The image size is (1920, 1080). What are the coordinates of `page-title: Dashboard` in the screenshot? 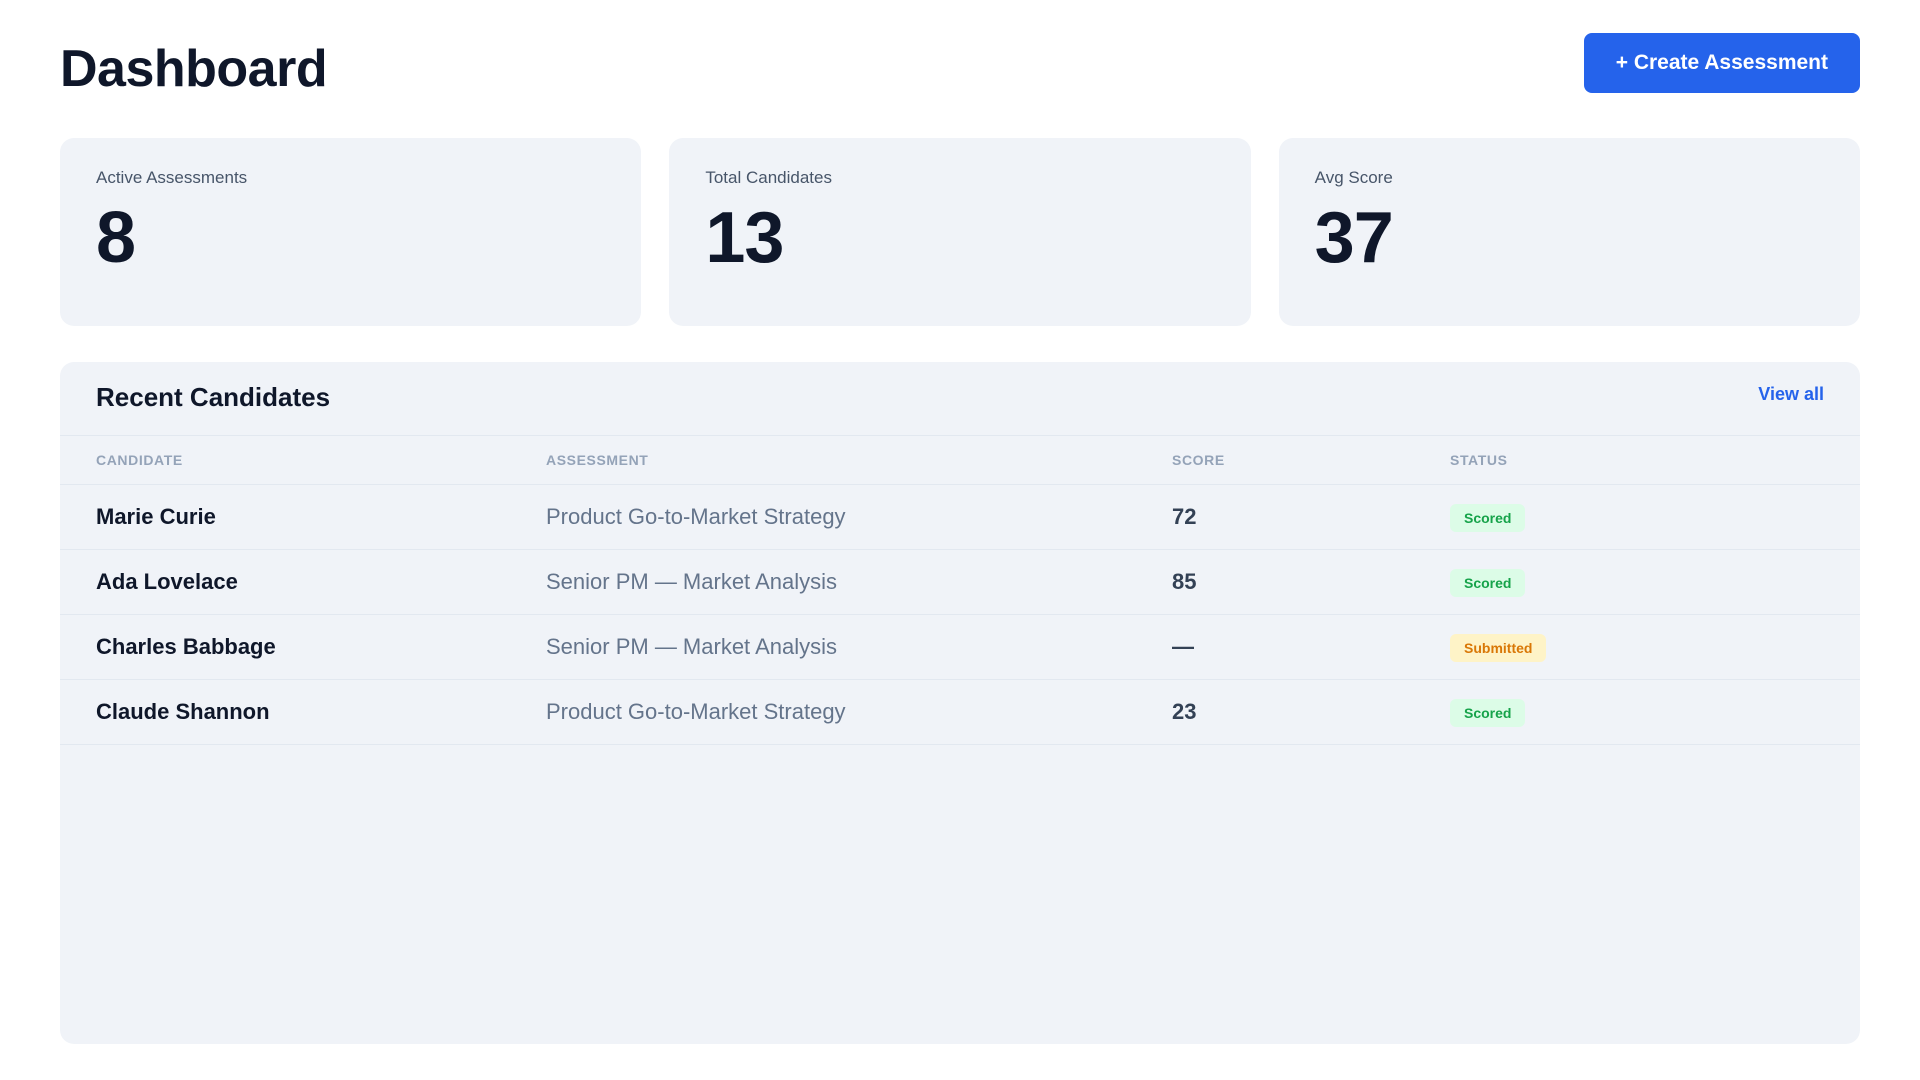 It's located at (194, 69).